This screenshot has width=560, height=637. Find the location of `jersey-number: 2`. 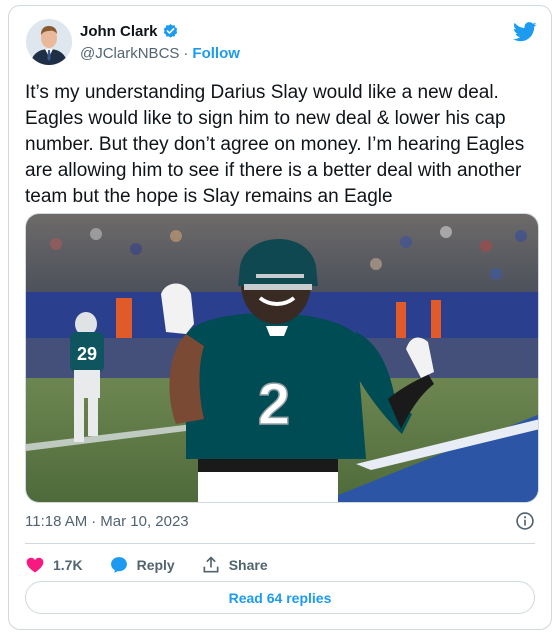

jersey-number: 2 is located at coordinates (274, 404).